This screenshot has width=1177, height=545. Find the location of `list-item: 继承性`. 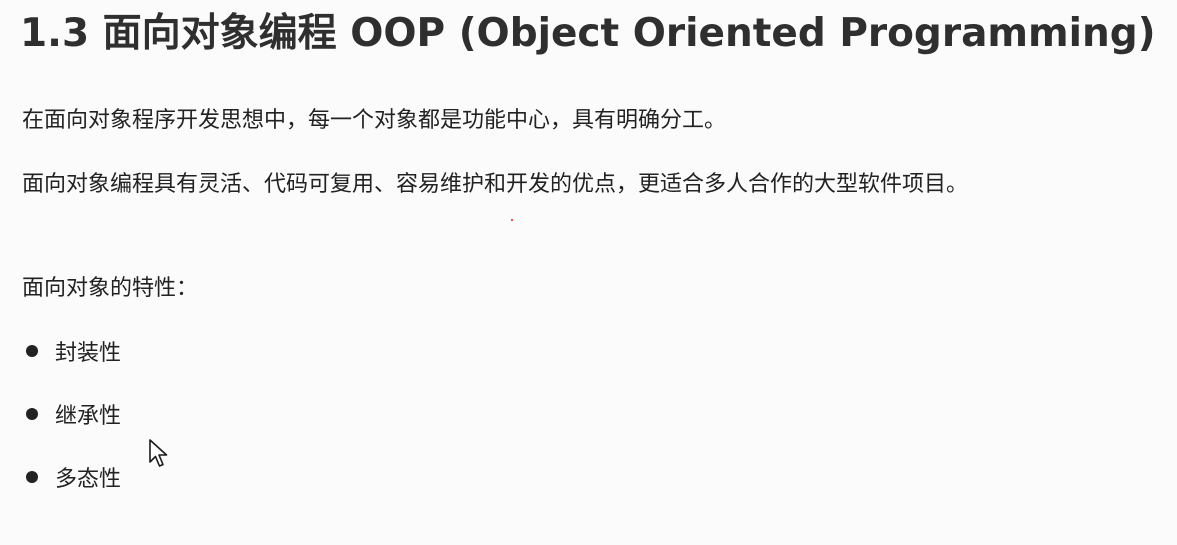

list-item: 继承性 is located at coordinates (71, 414).